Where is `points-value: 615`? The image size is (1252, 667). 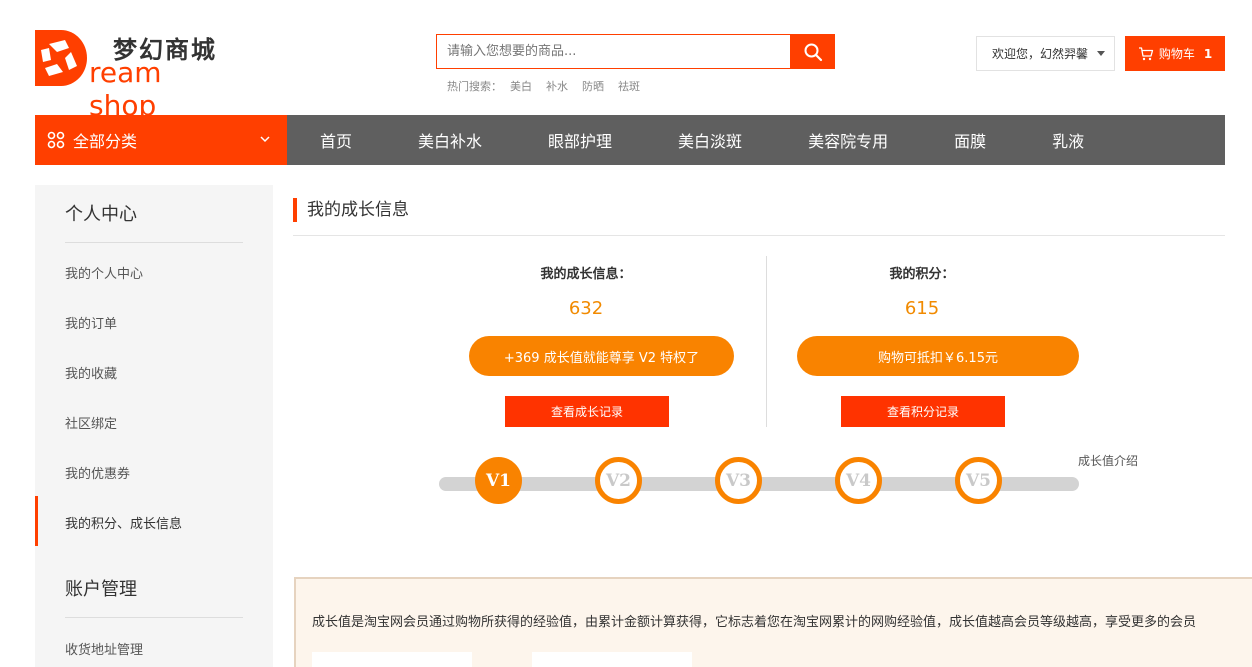 points-value: 615 is located at coordinates (922, 308).